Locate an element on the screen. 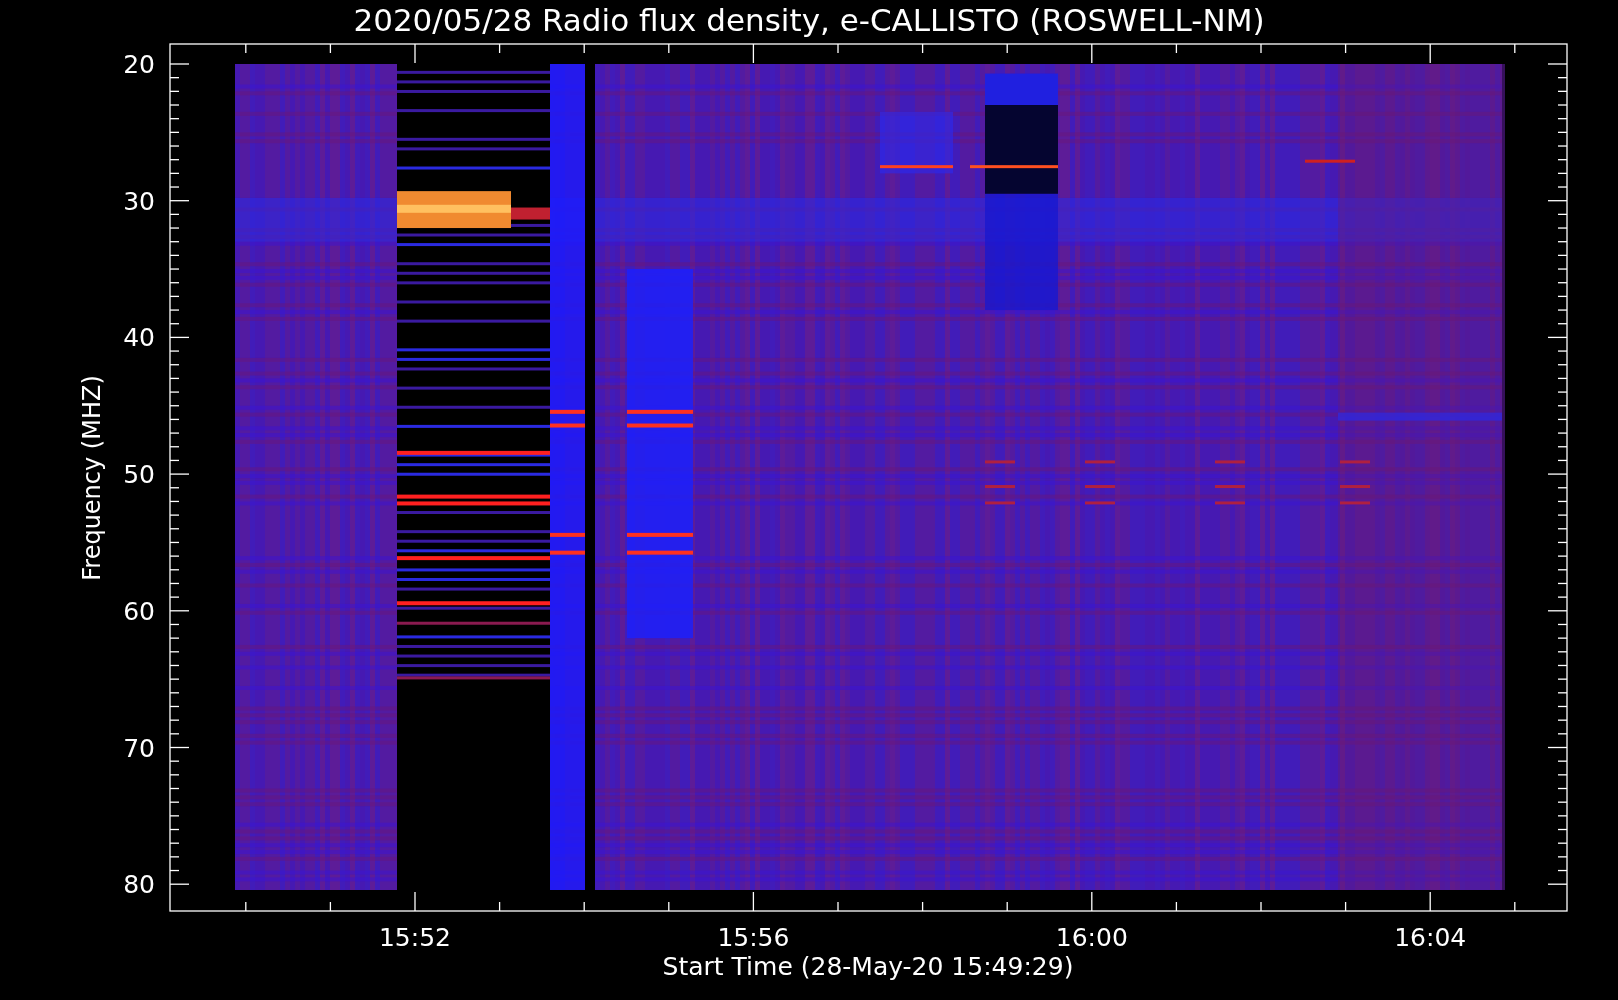 This screenshot has height=1000, width=1618. y-tick-label: 50 is located at coordinates (139, 475).